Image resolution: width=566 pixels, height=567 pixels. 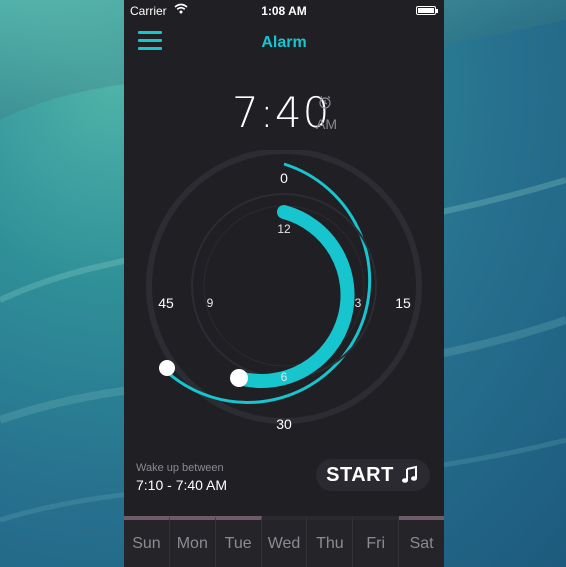 I want to click on status-time: 1:08 AM, so click(x=284, y=11).